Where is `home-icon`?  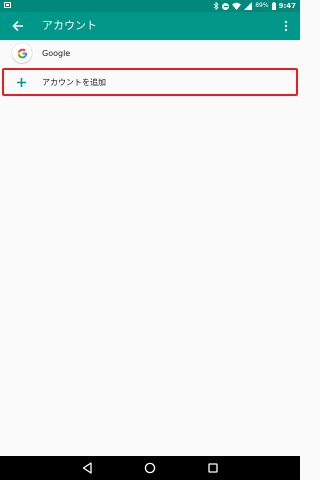 home-icon is located at coordinates (150, 468).